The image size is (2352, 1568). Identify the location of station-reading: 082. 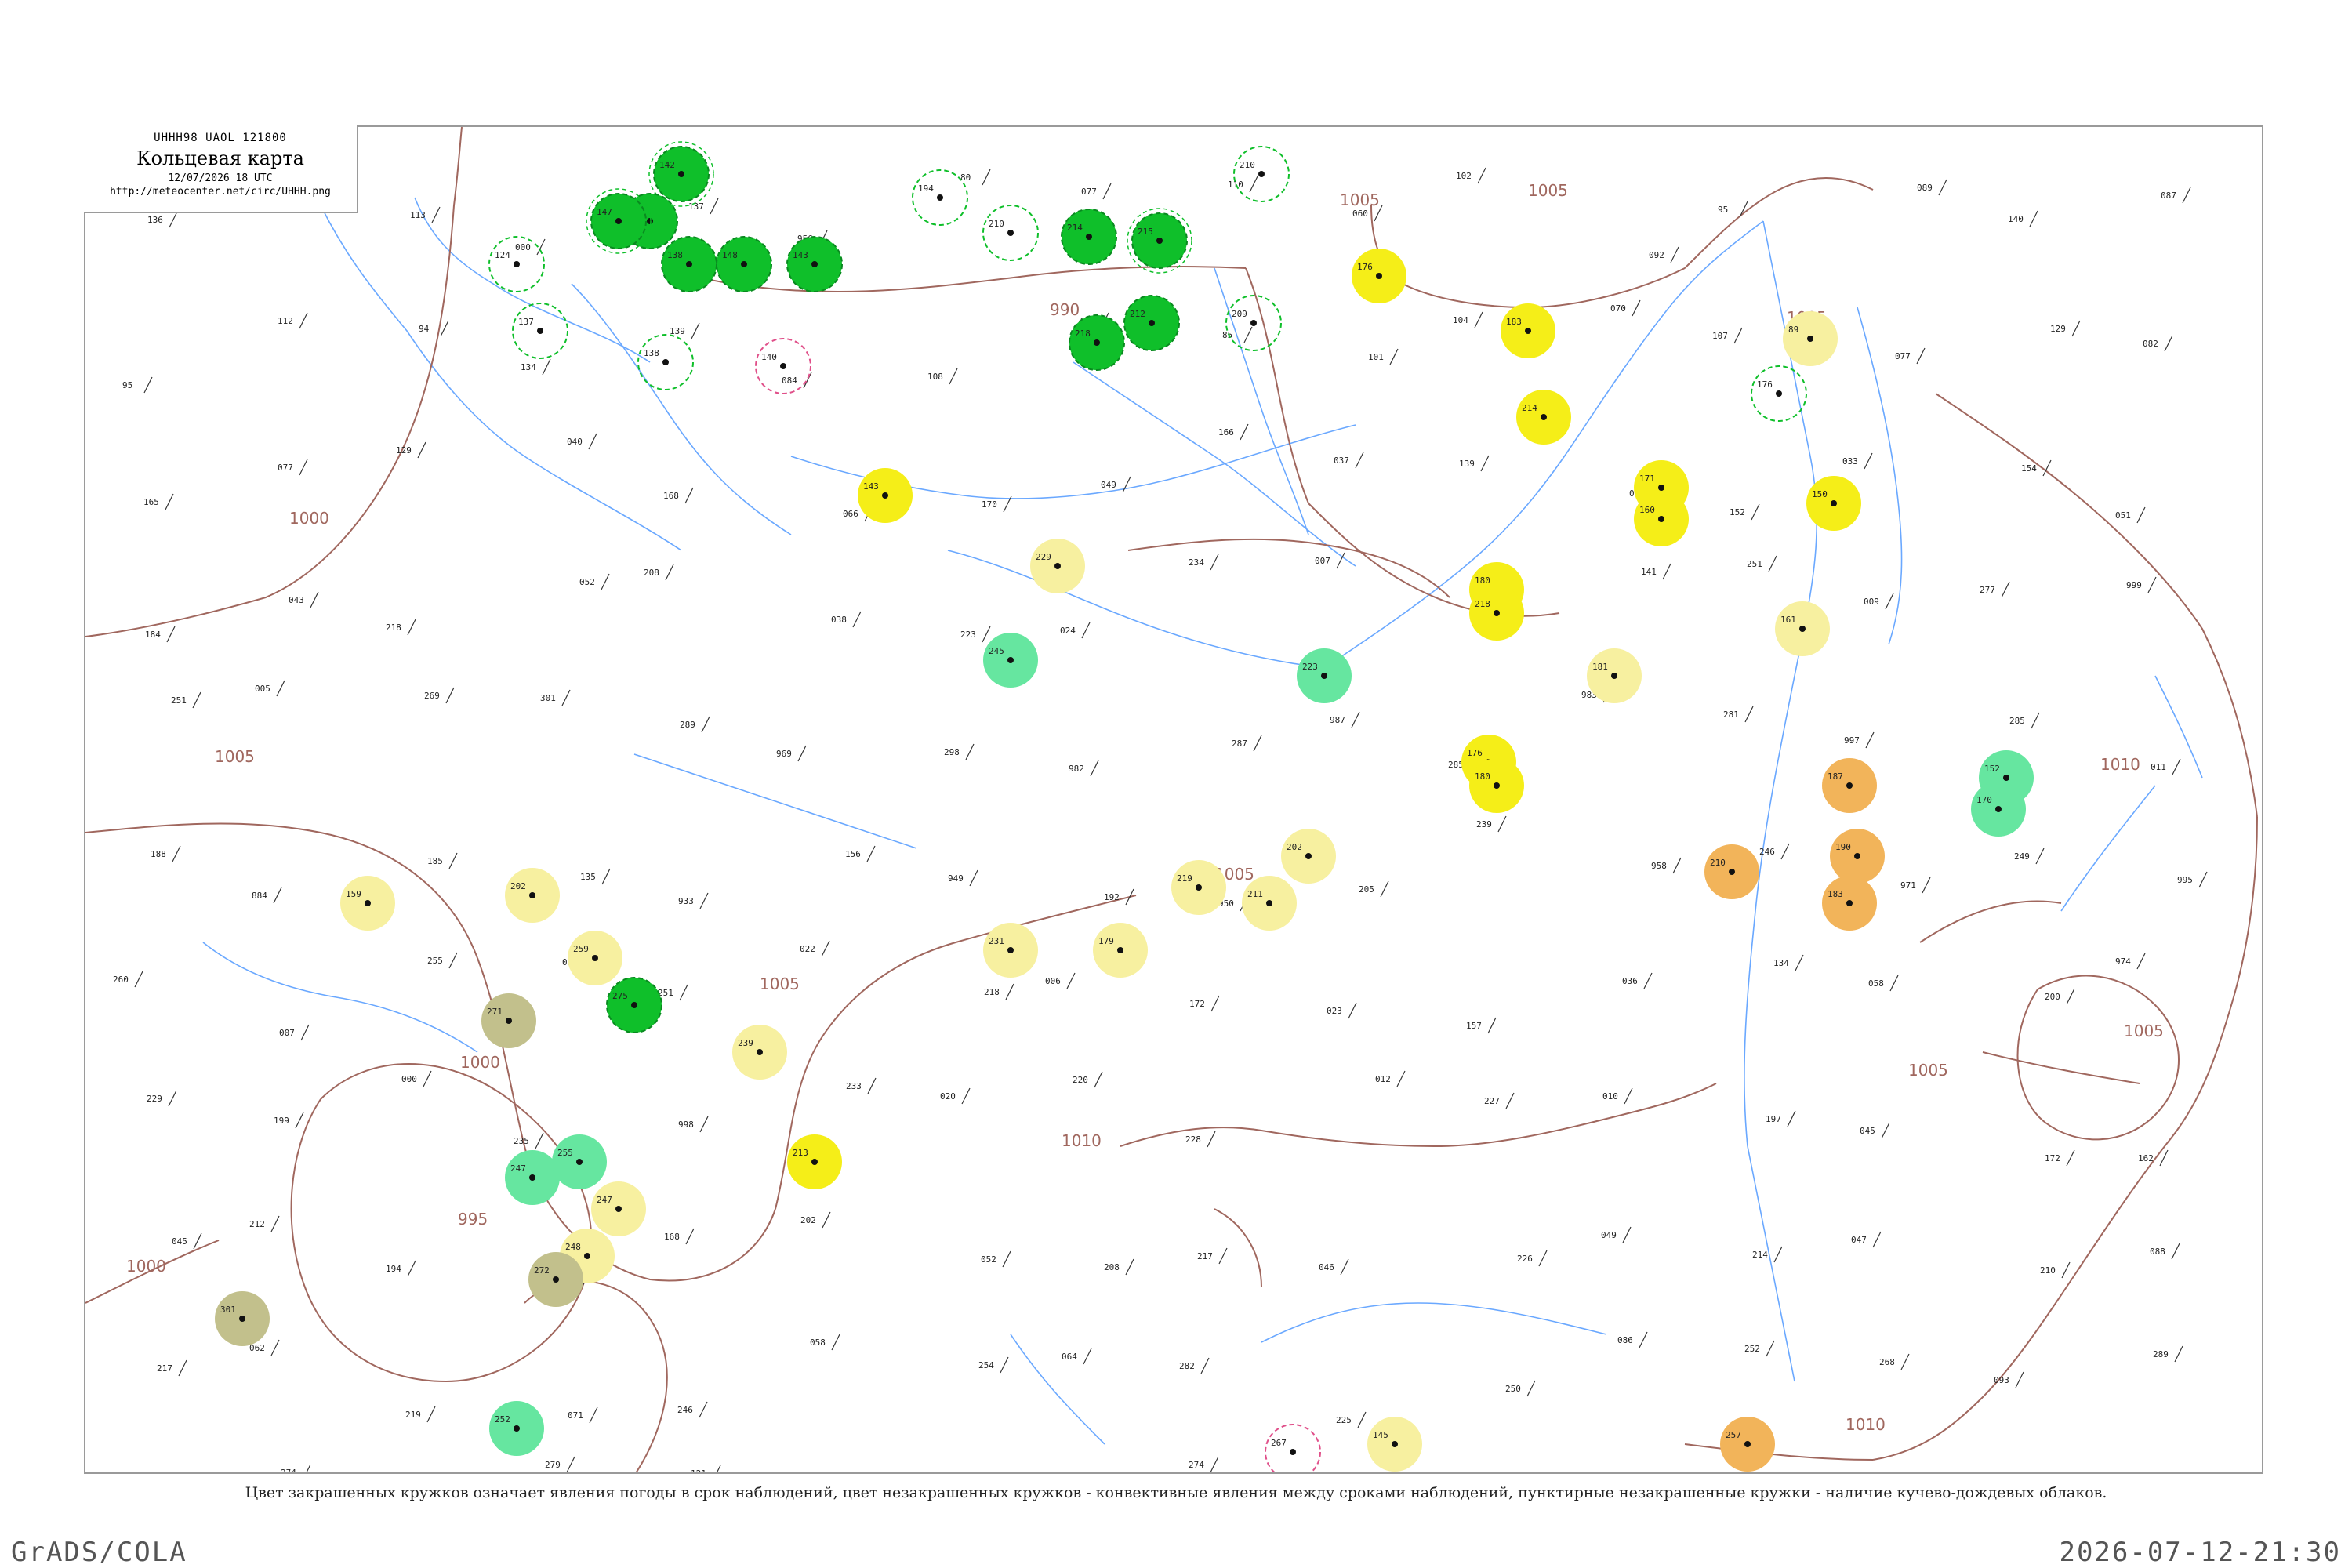
(2150, 344).